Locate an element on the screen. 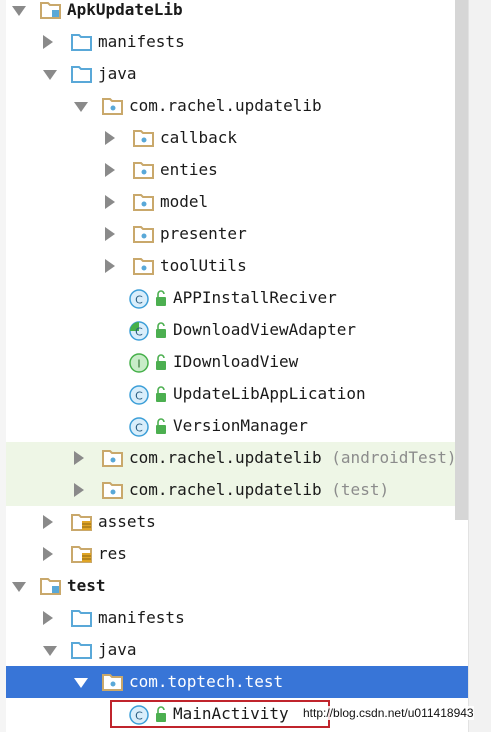 The width and height of the screenshot is (491, 732). tree-node-label: com.toptech.test is located at coordinates (206, 681).